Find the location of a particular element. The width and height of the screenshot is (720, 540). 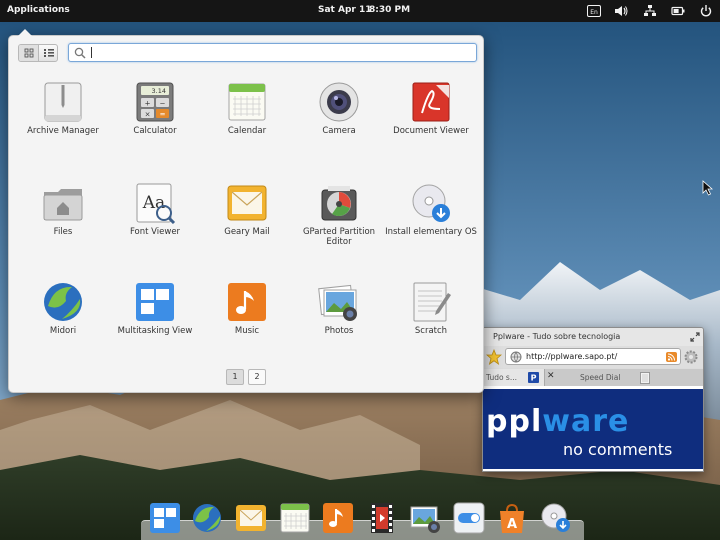

browser-tab-speed-dial: Speed Dial is located at coordinates (613, 377).